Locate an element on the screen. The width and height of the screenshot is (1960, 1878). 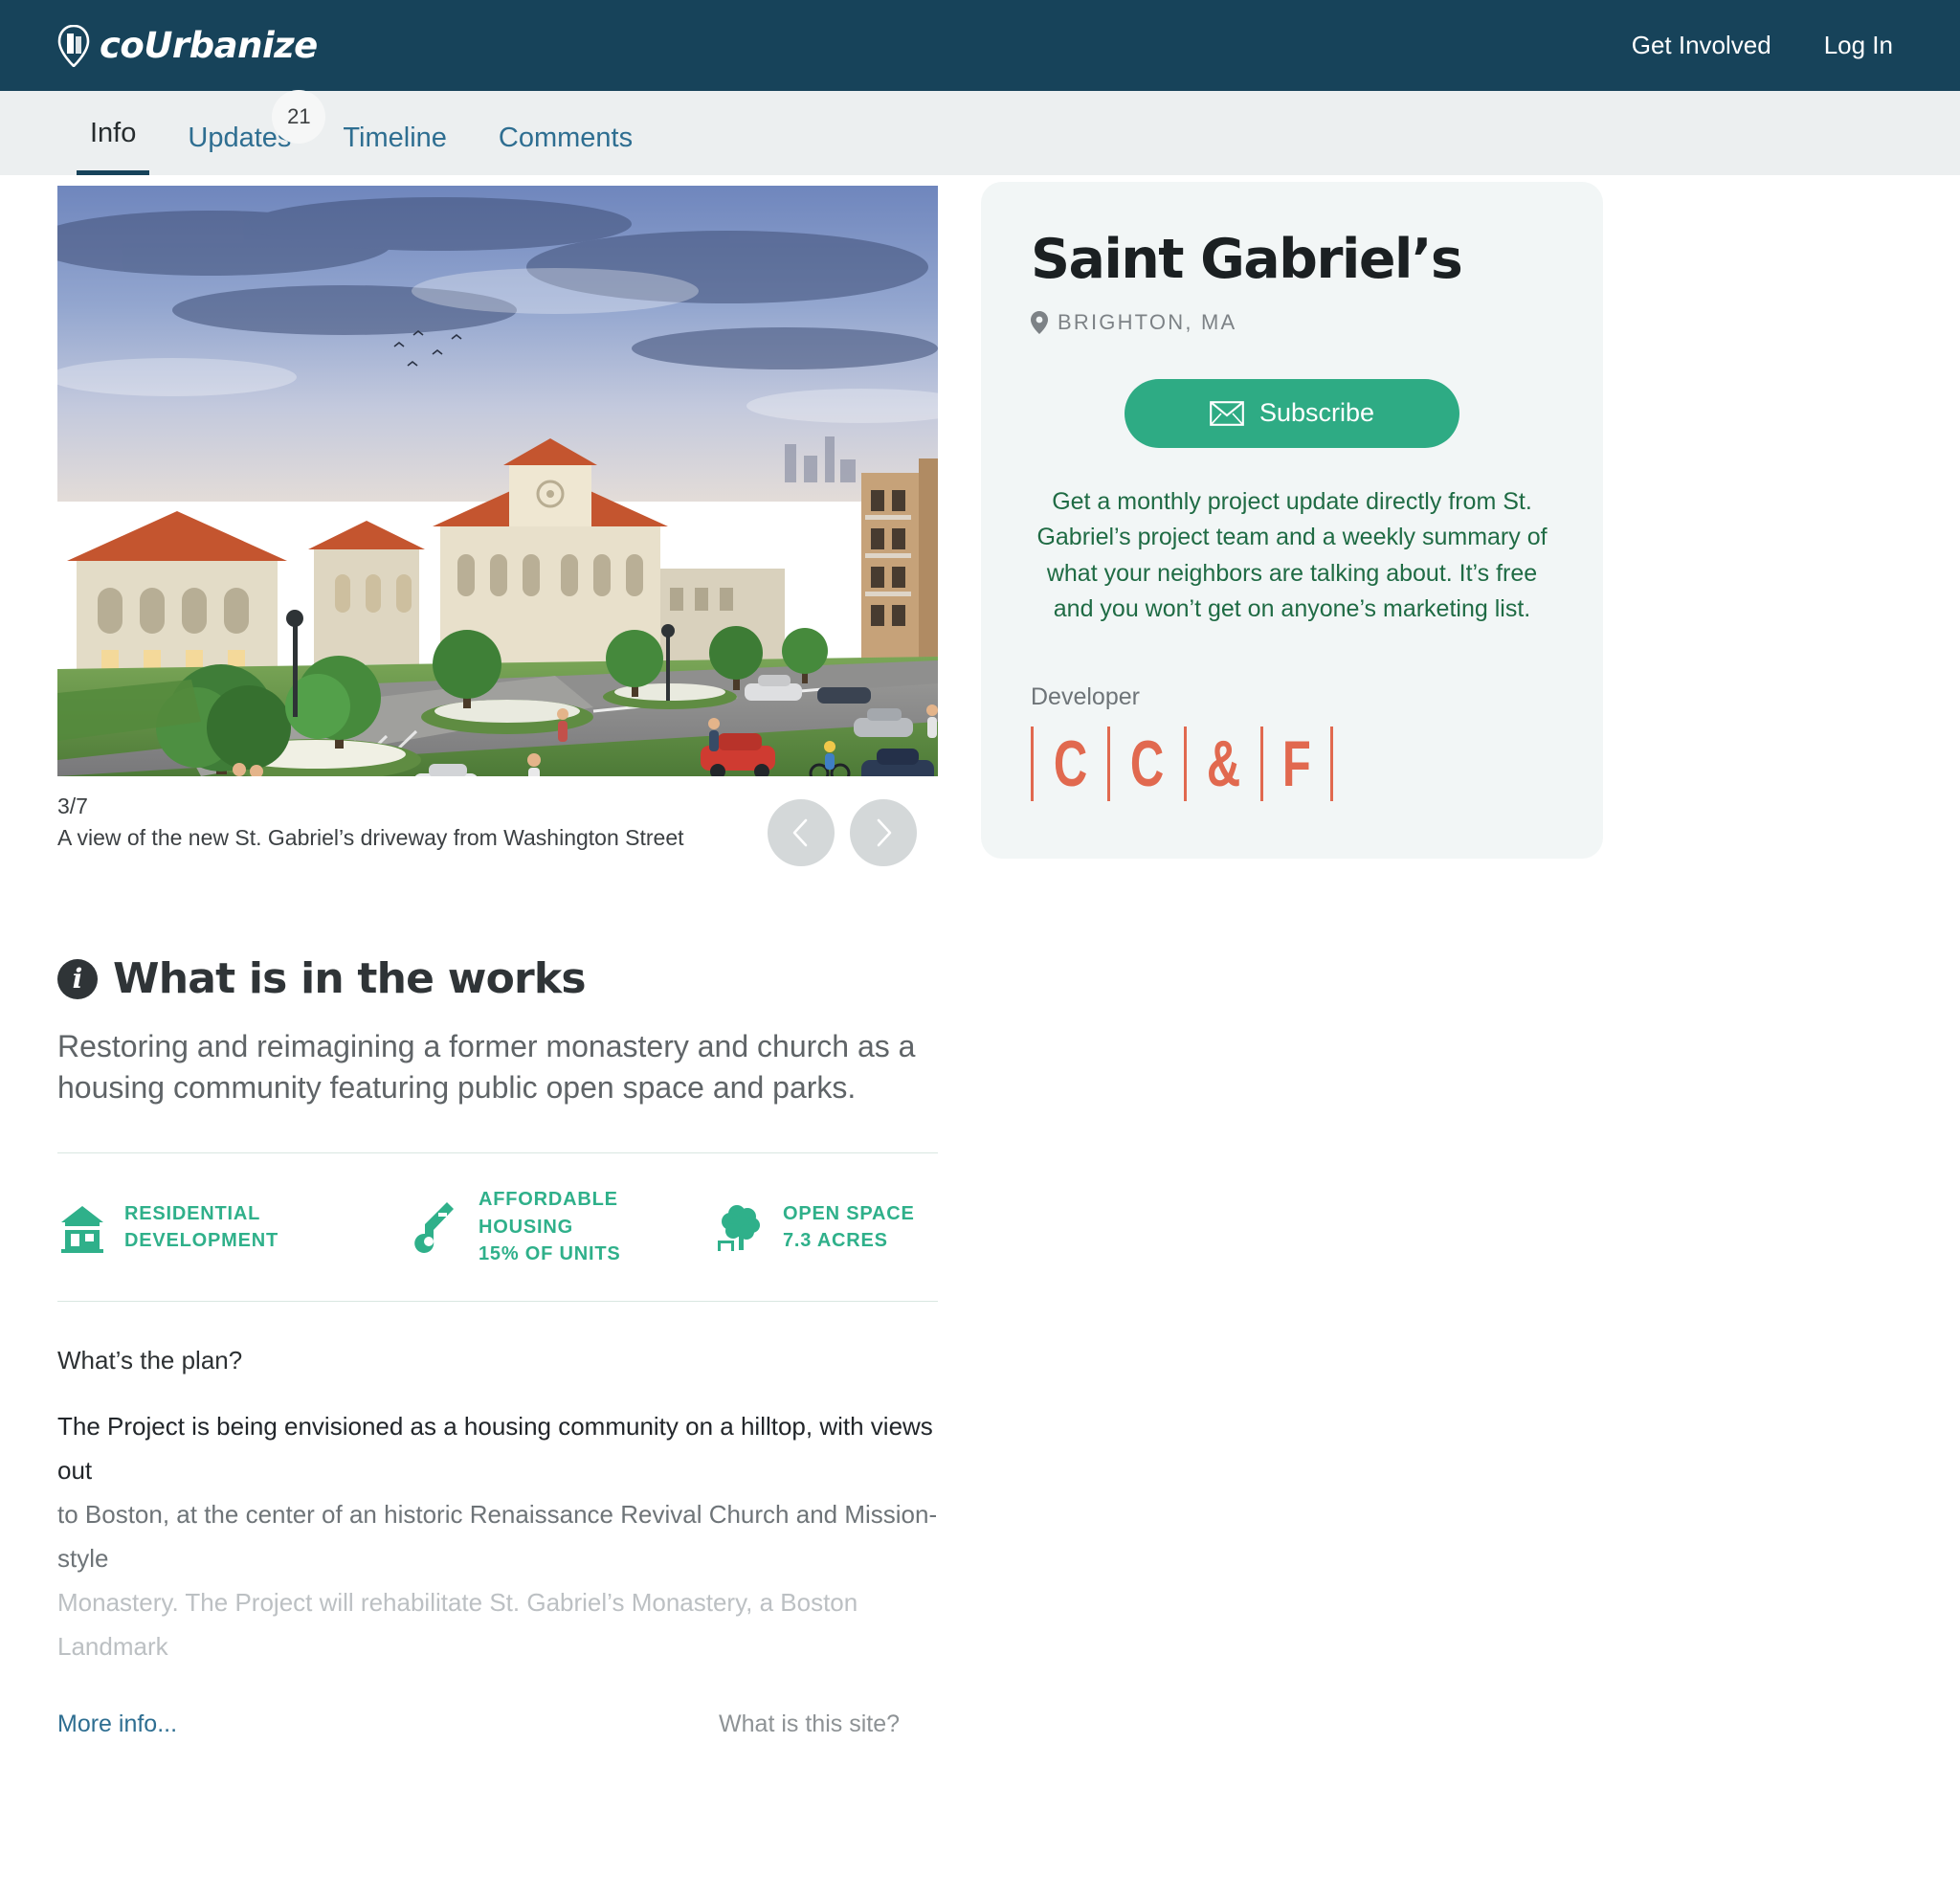
carousel-next-button is located at coordinates (884, 832).